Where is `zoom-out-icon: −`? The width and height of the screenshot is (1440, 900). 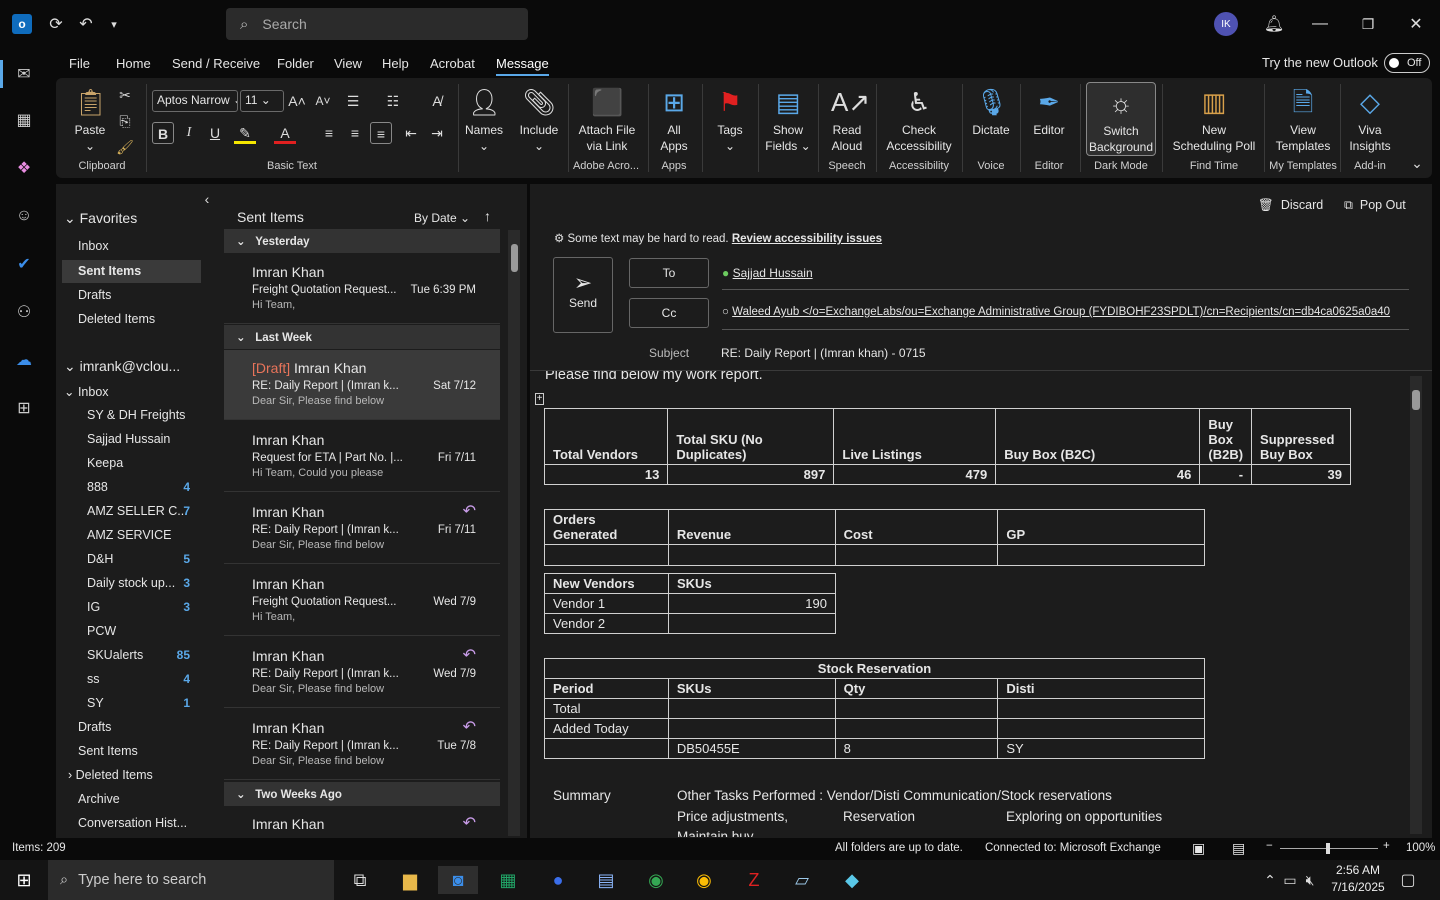
zoom-out-icon: − is located at coordinates (1269, 846).